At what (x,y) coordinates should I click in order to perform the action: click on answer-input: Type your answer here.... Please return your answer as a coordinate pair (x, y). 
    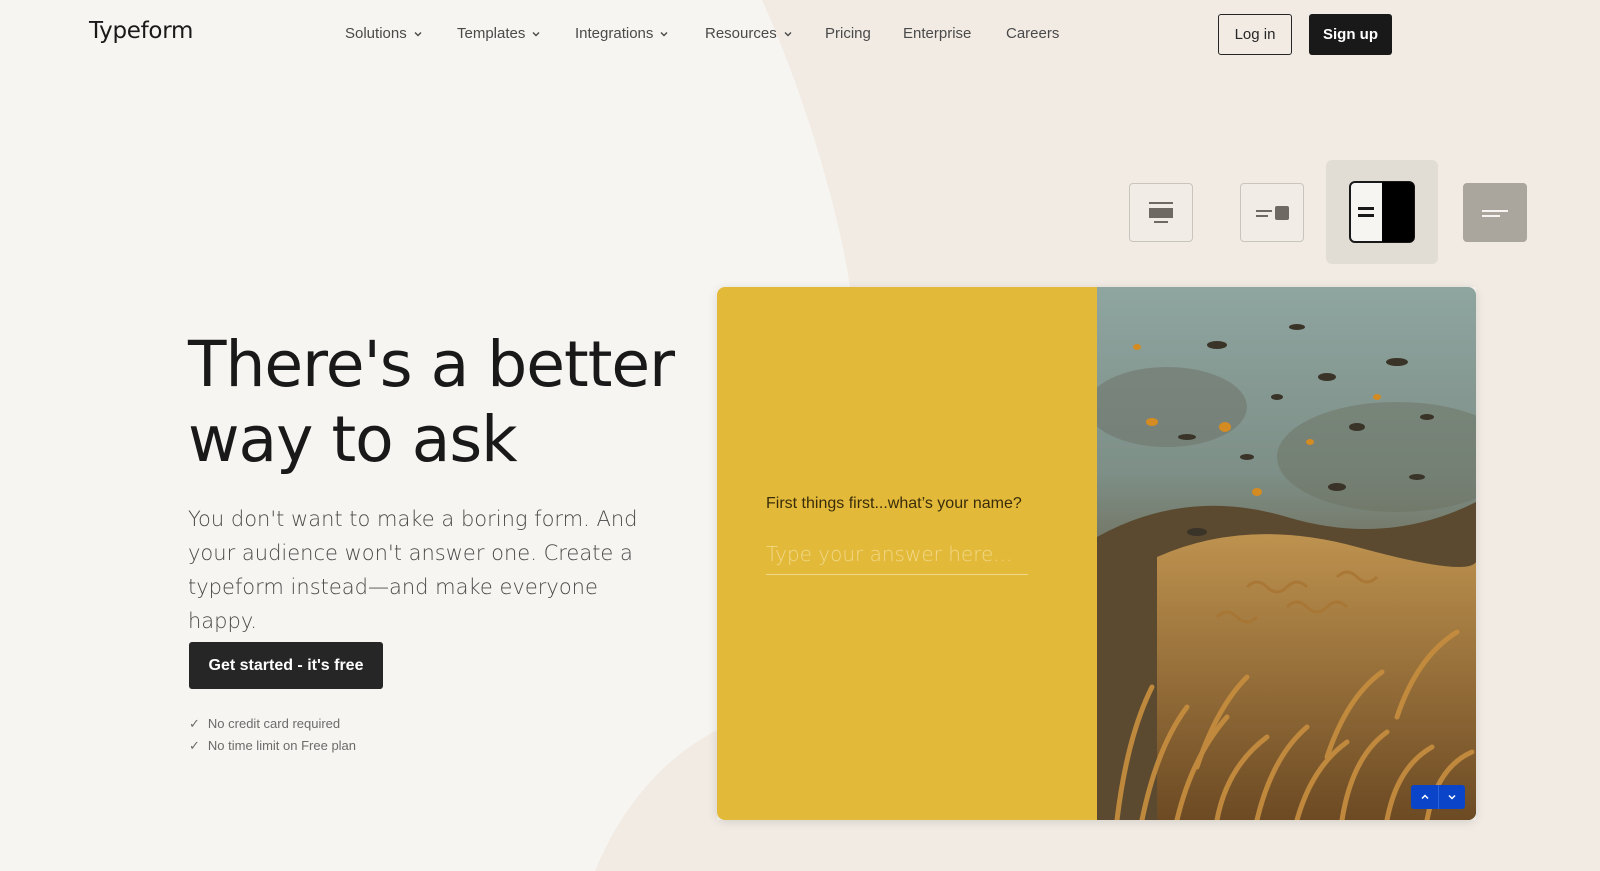
    Looking at the image, I should click on (897, 558).